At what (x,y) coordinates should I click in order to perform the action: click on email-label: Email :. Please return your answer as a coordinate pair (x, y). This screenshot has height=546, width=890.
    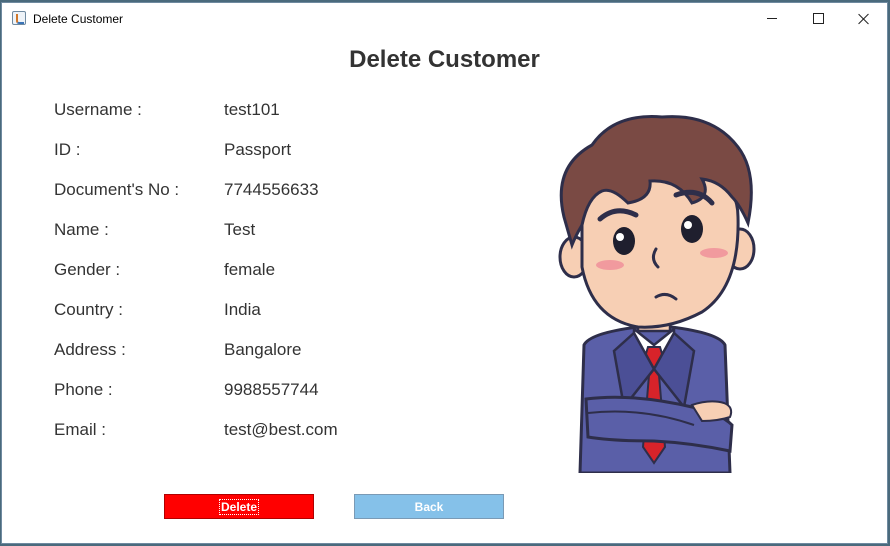
    Looking at the image, I should click on (80, 429).